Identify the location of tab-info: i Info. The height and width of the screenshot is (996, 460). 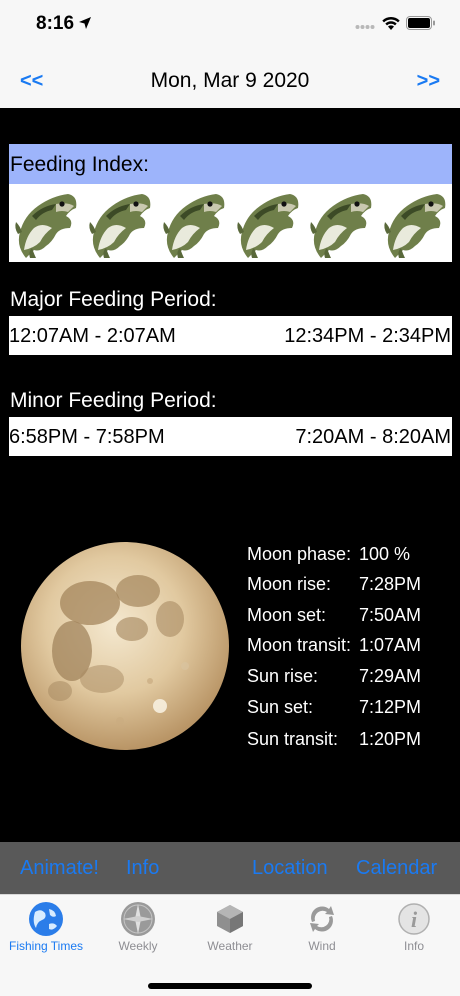
(414, 926).